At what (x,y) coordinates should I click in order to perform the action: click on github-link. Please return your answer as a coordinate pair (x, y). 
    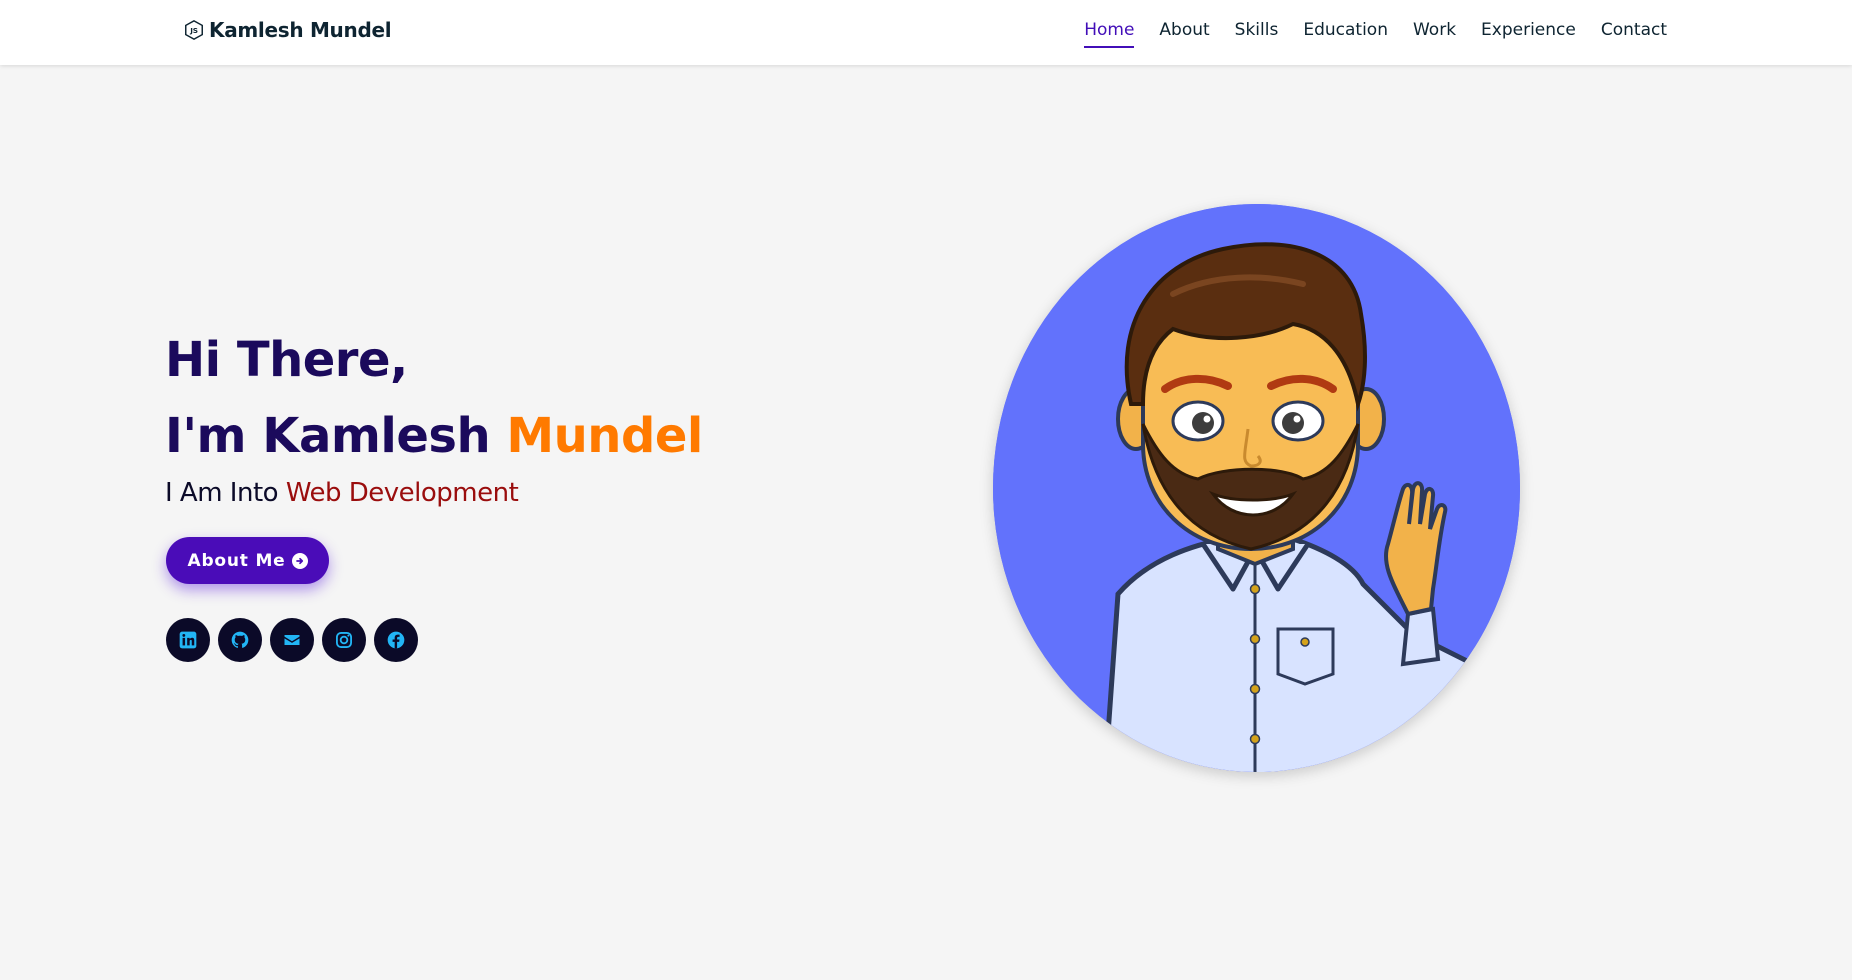
    Looking at the image, I should click on (240, 640).